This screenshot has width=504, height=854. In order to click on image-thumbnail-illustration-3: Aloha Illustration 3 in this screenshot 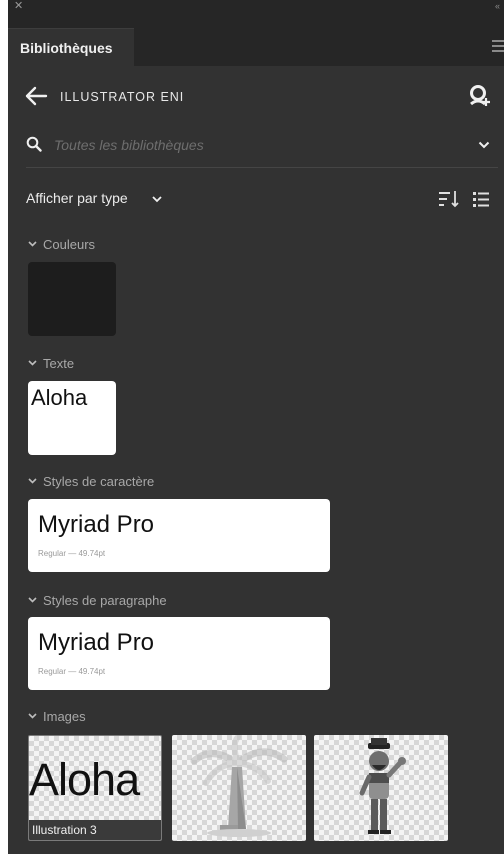, I will do `click(95, 788)`.